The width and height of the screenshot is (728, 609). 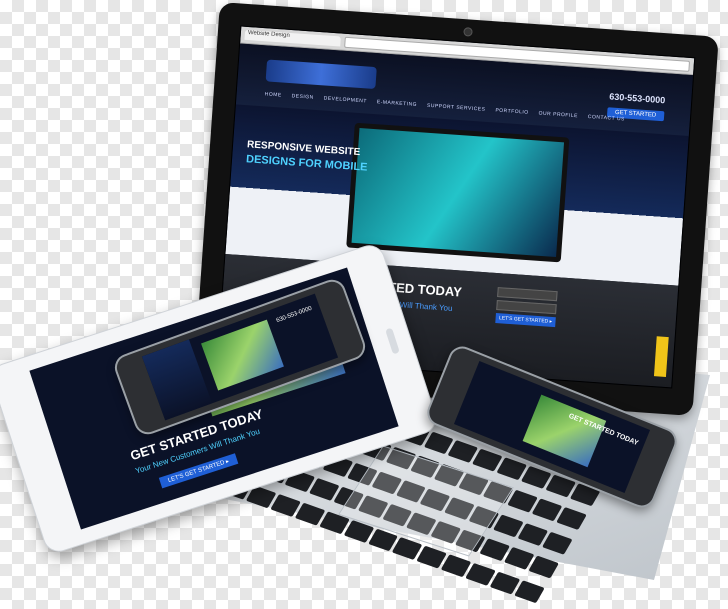 I want to click on smartphone-left-header, so click(x=177, y=380).